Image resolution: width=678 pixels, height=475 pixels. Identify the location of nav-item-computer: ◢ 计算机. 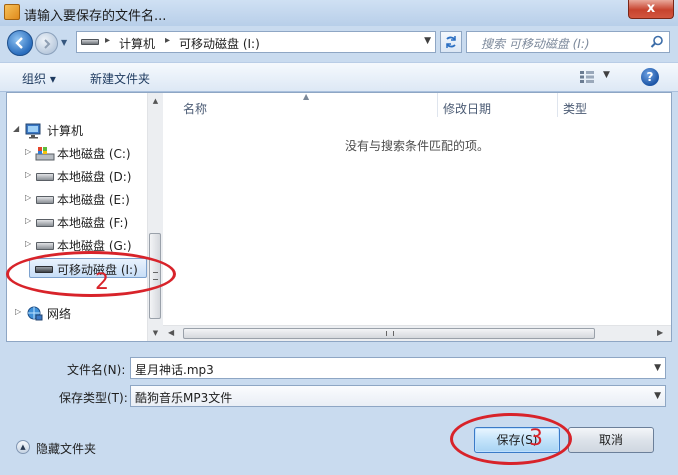
(77, 130).